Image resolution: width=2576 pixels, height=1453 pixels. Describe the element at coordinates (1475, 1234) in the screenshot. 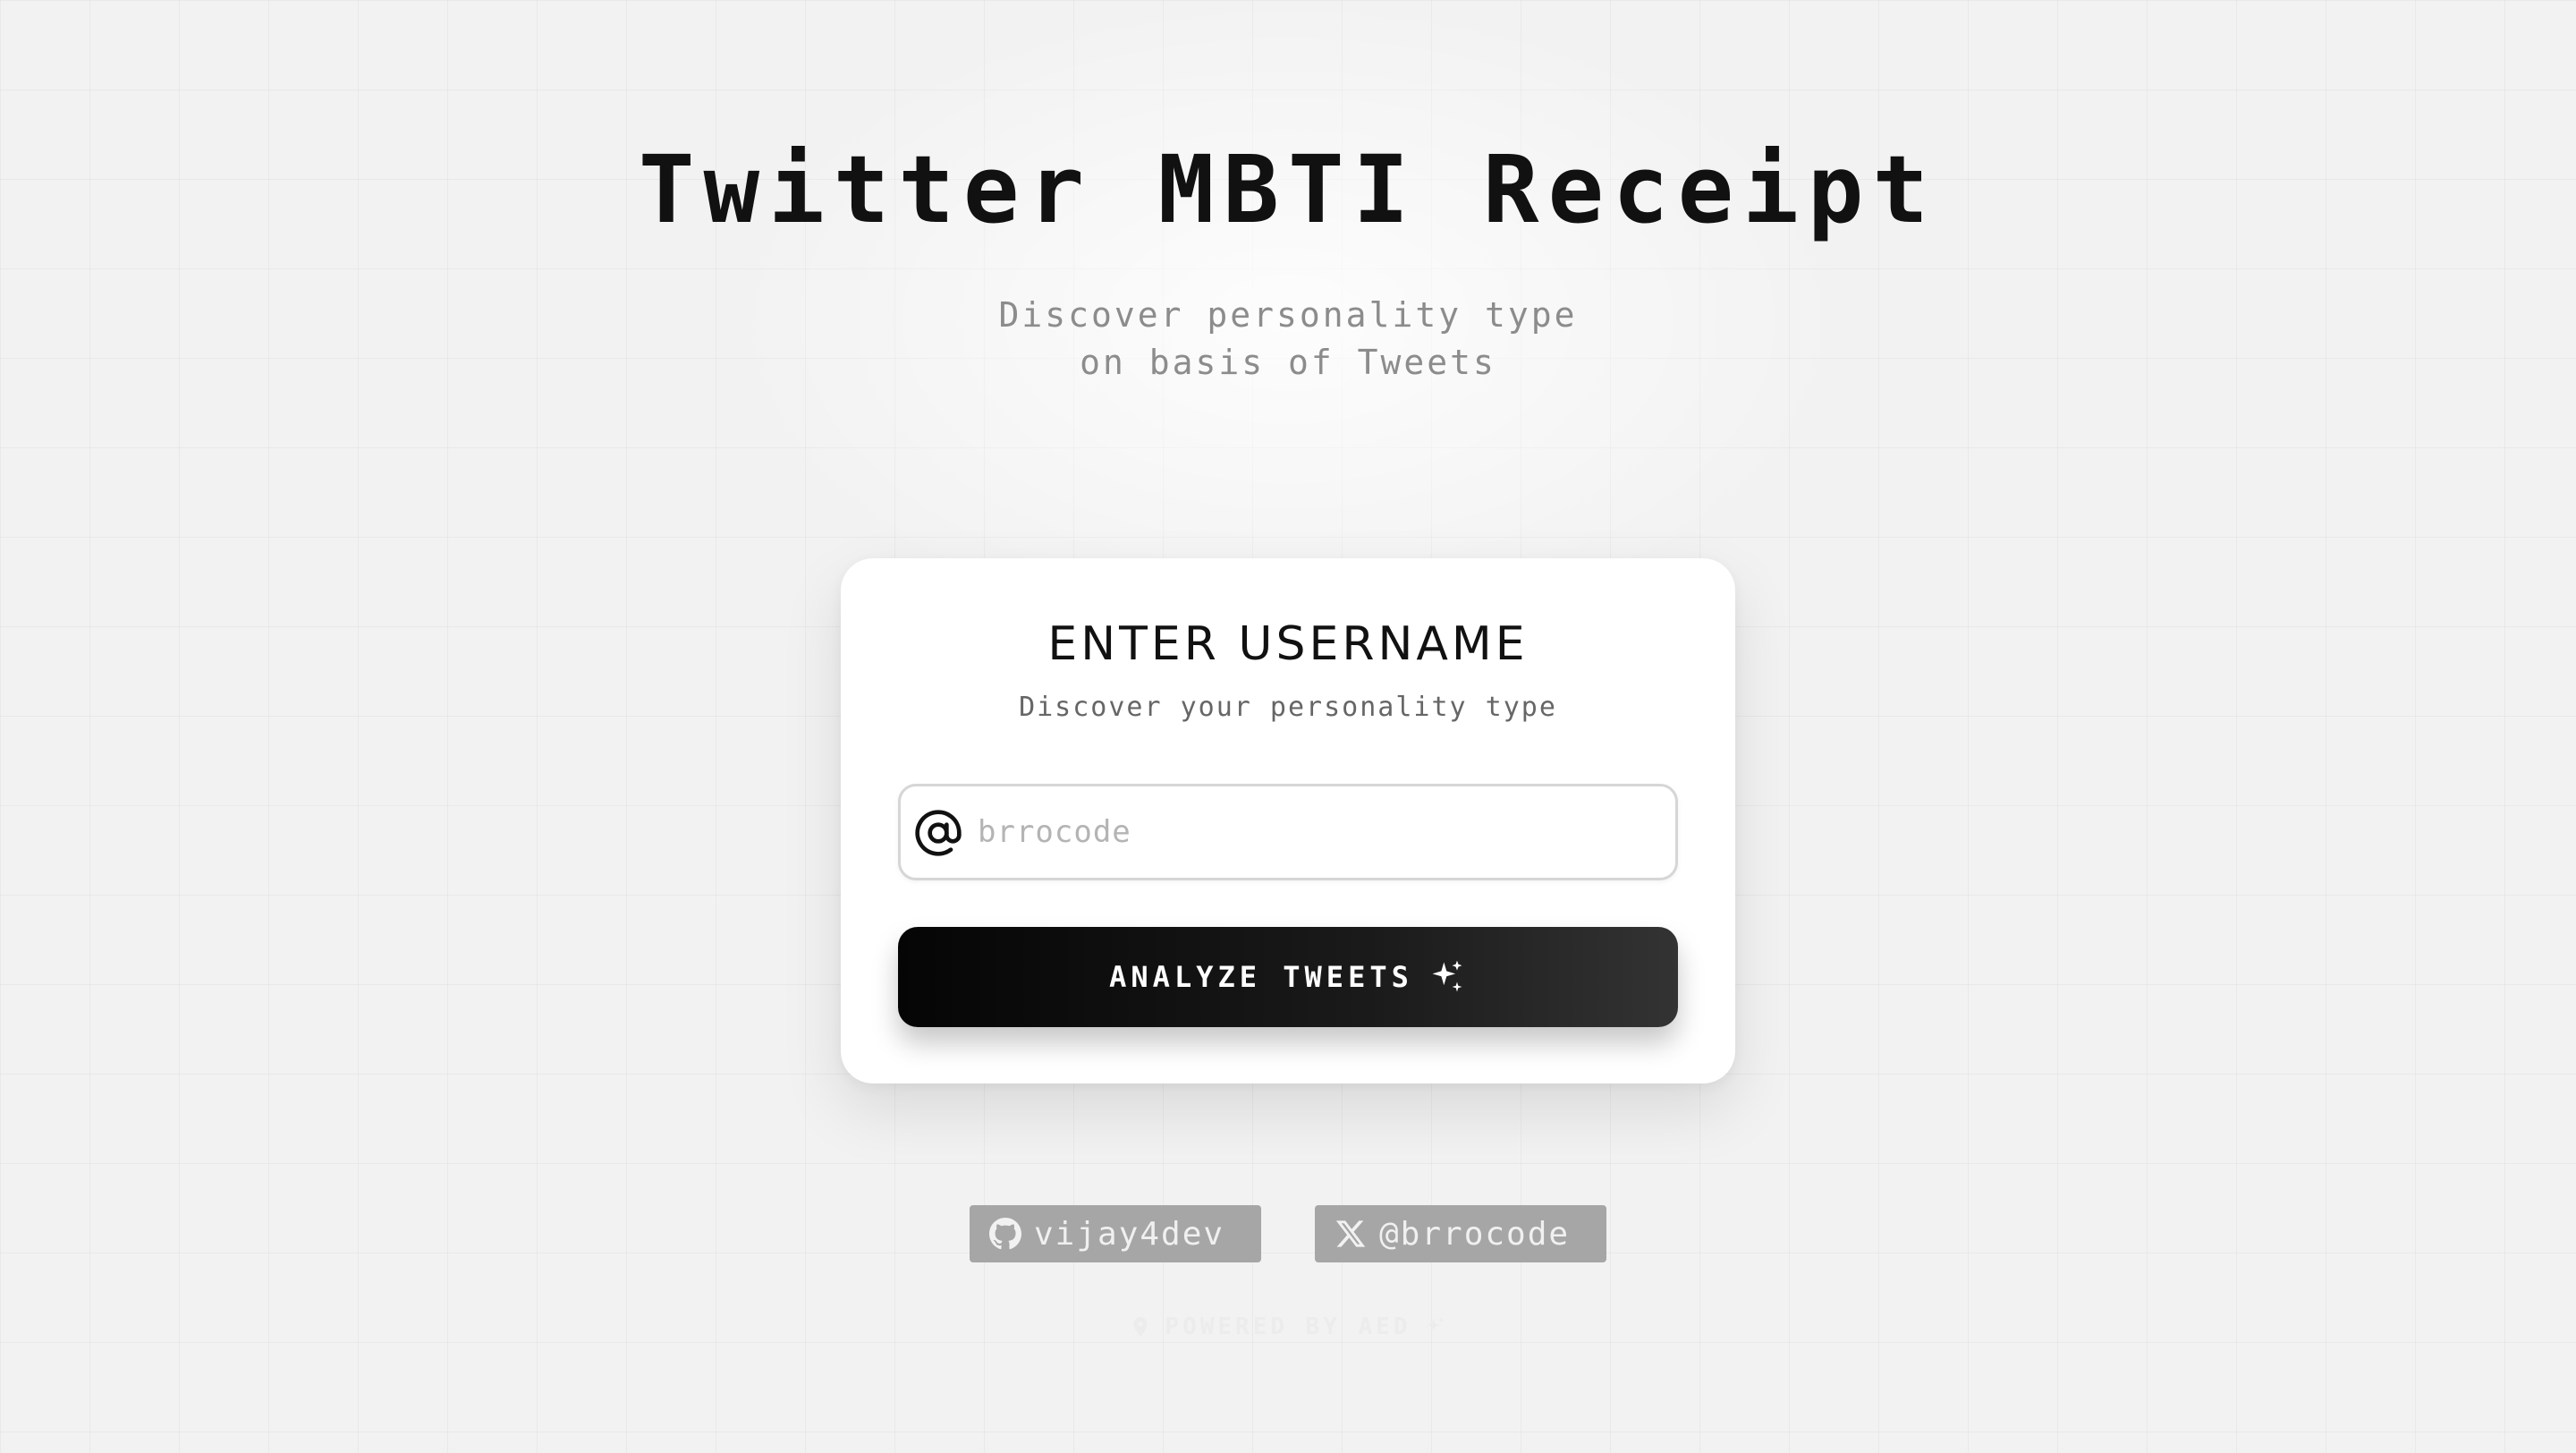

I see `x-handle: @brrocode` at that location.